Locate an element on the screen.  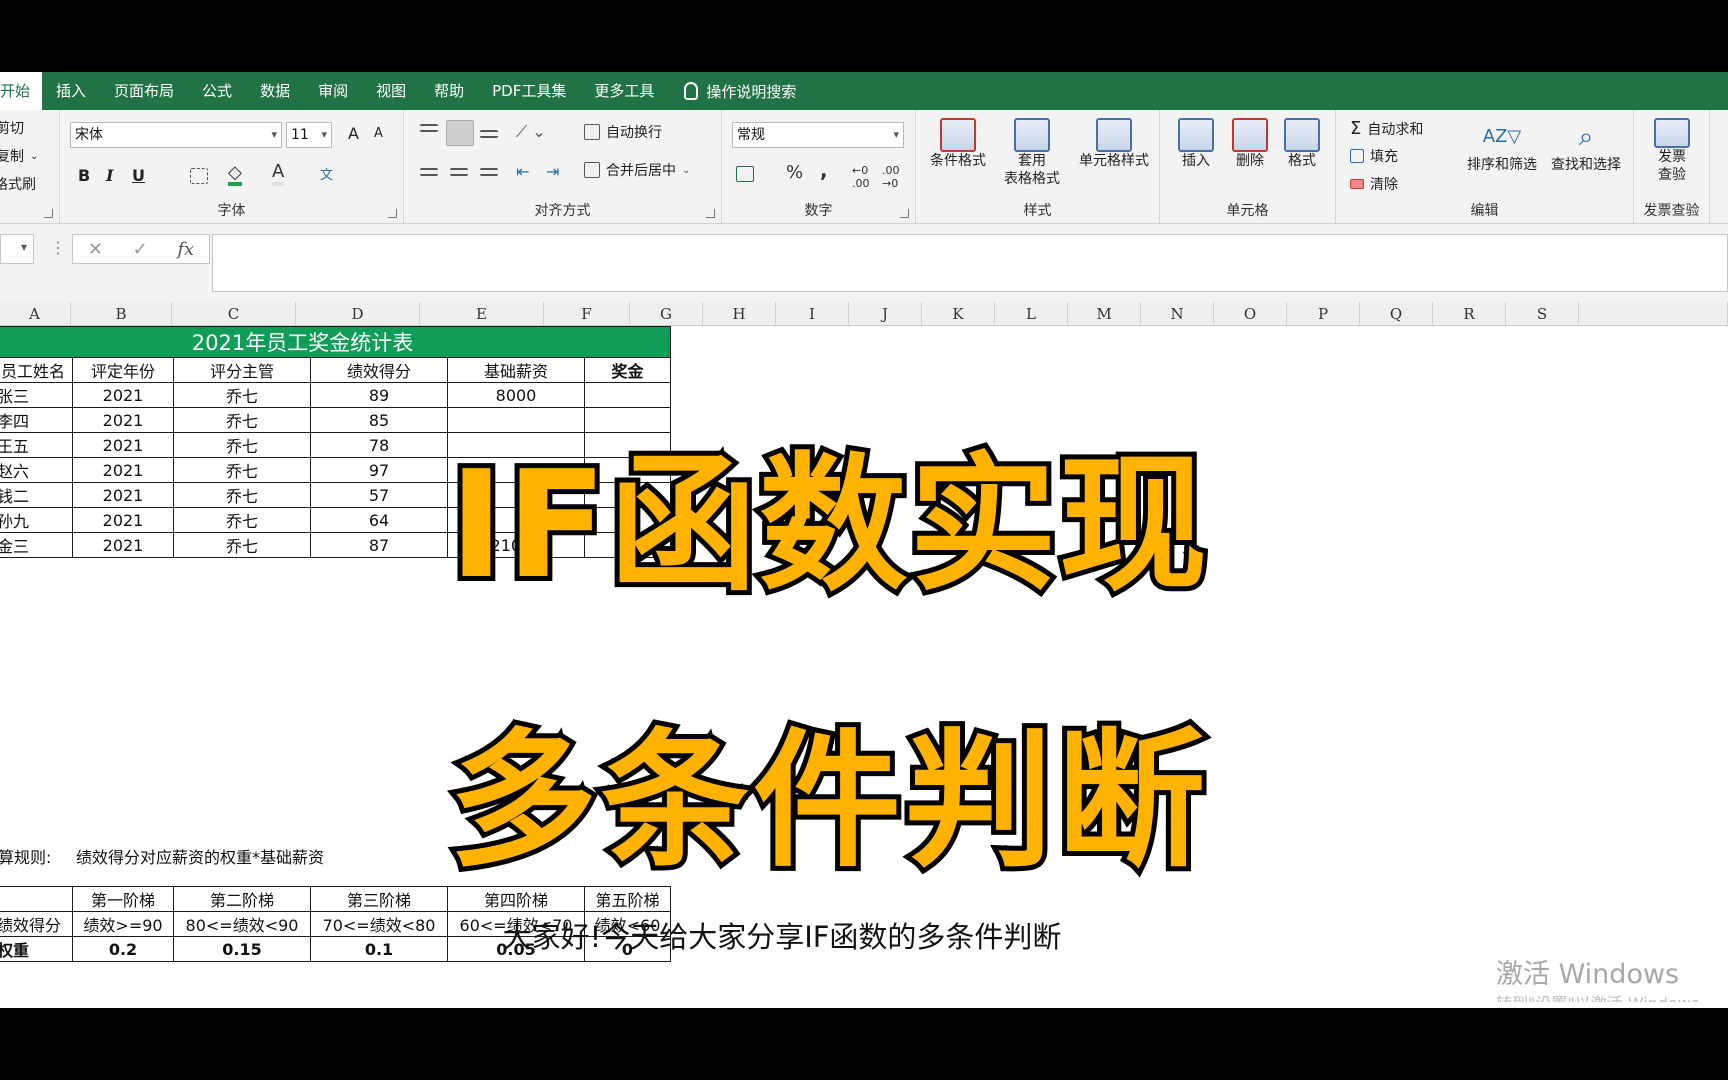
column-header: J is located at coordinates (885, 314).